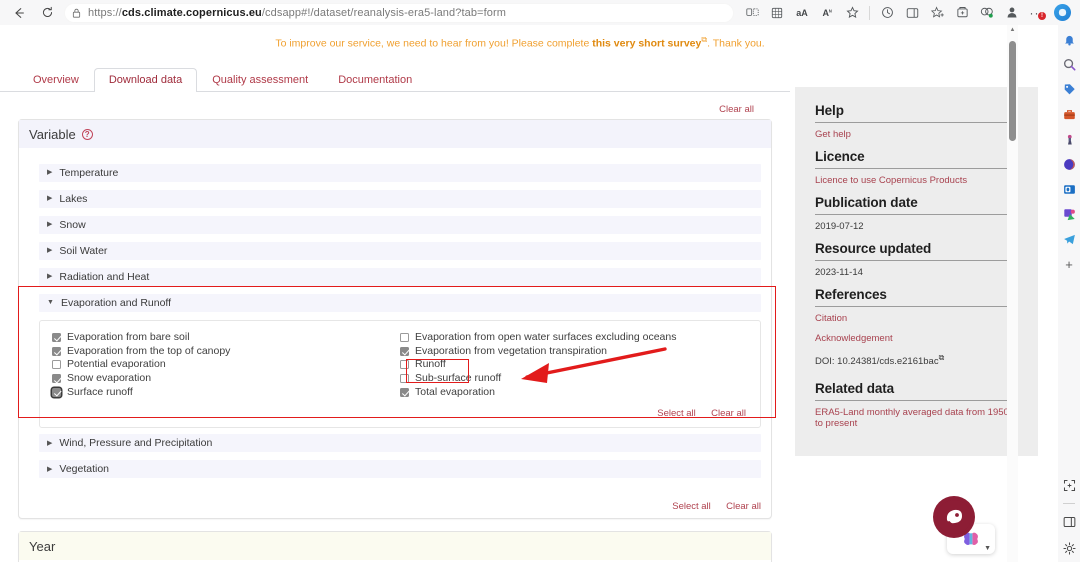  What do you see at coordinates (83, 250) in the screenshot?
I see `accordion-label: Soil Water` at bounding box center [83, 250].